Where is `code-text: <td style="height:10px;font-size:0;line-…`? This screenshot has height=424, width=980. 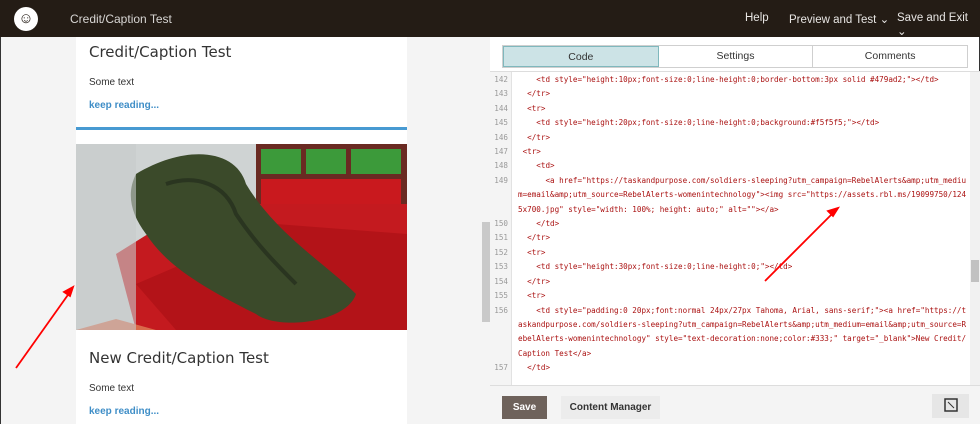
code-text: <td style="height:10px;font-size:0;line-… is located at coordinates (728, 79).